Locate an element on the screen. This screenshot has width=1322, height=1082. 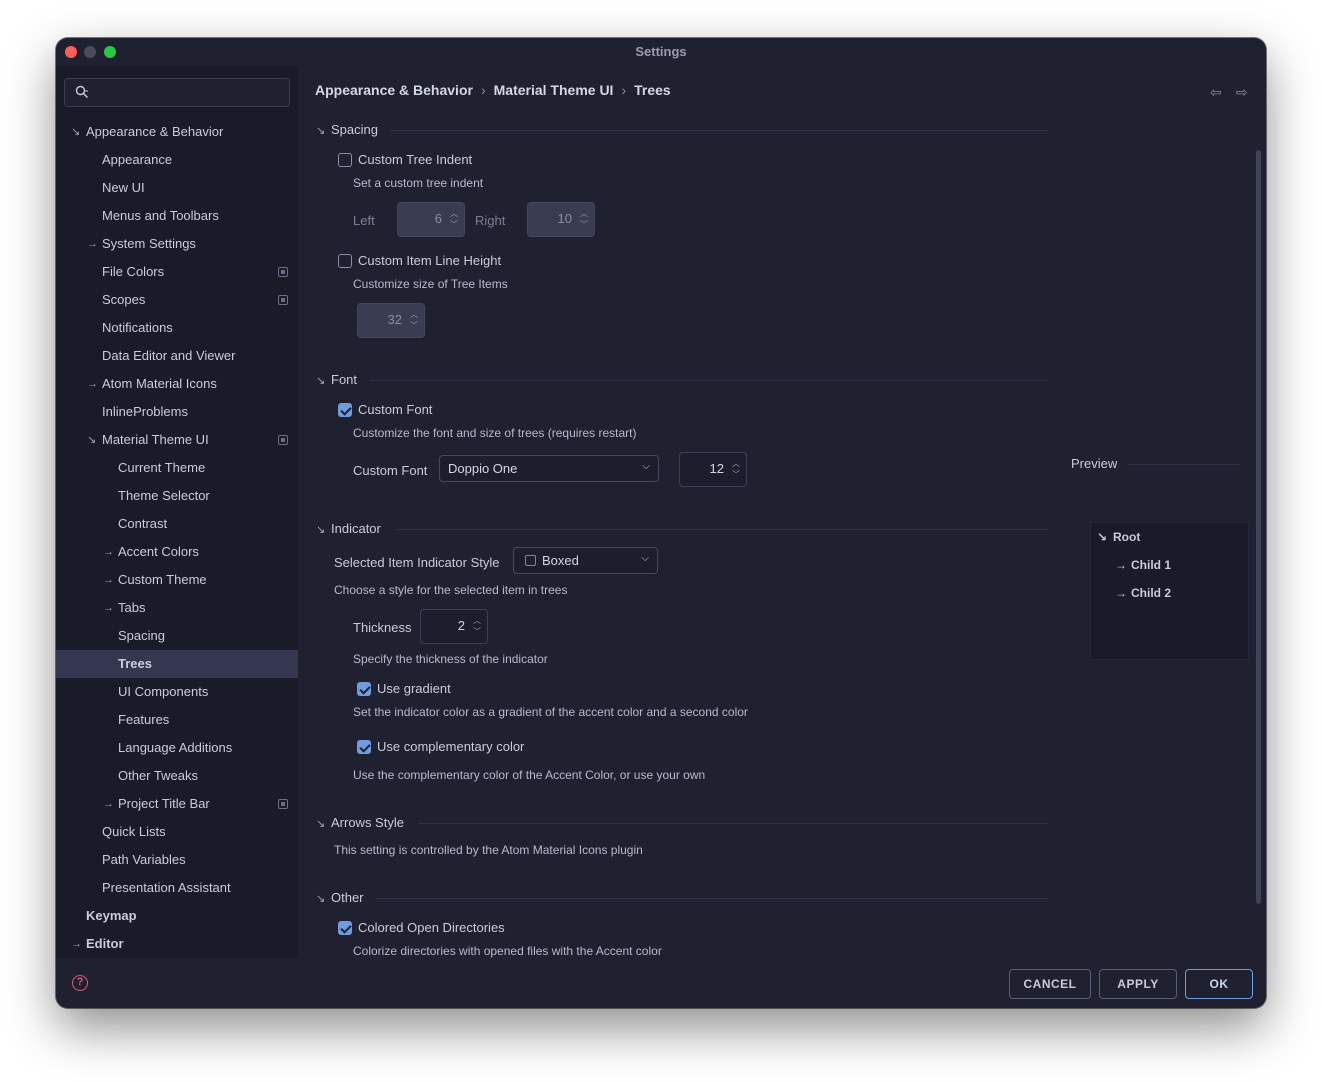
sidebar-item-theme-selector: Theme Selector is located at coordinates (177, 496).